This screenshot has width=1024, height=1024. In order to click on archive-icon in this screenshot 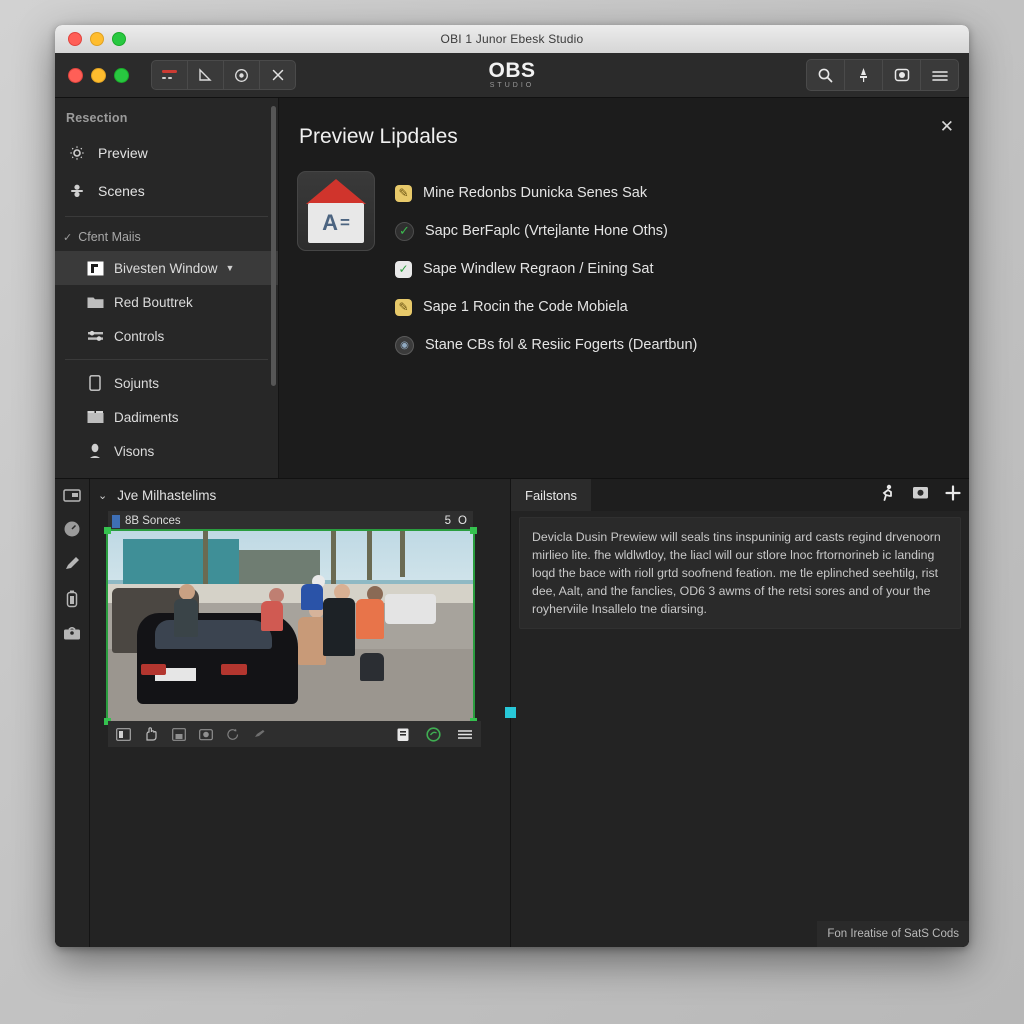, I will do `click(72, 495)`.